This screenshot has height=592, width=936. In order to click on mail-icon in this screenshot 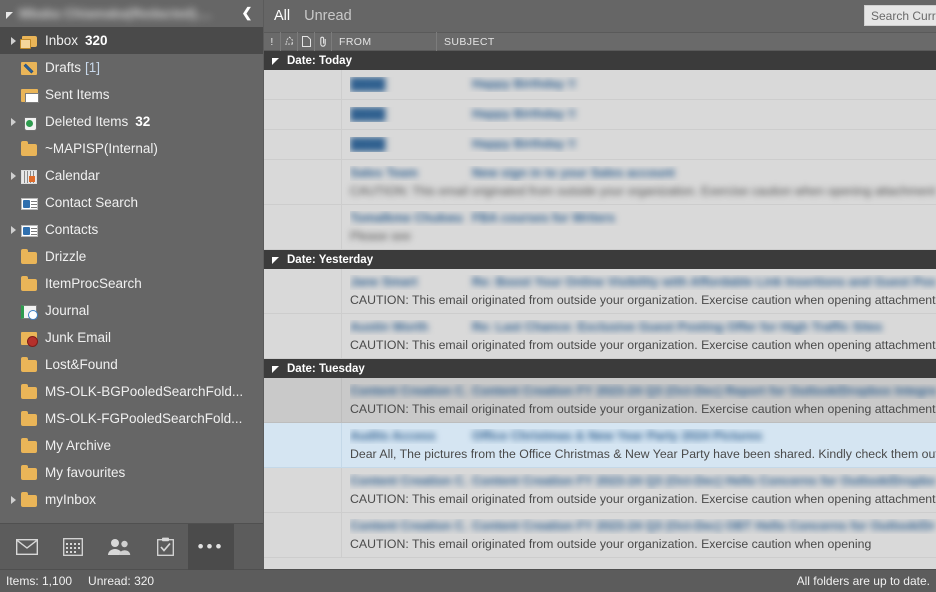, I will do `click(27, 546)`.